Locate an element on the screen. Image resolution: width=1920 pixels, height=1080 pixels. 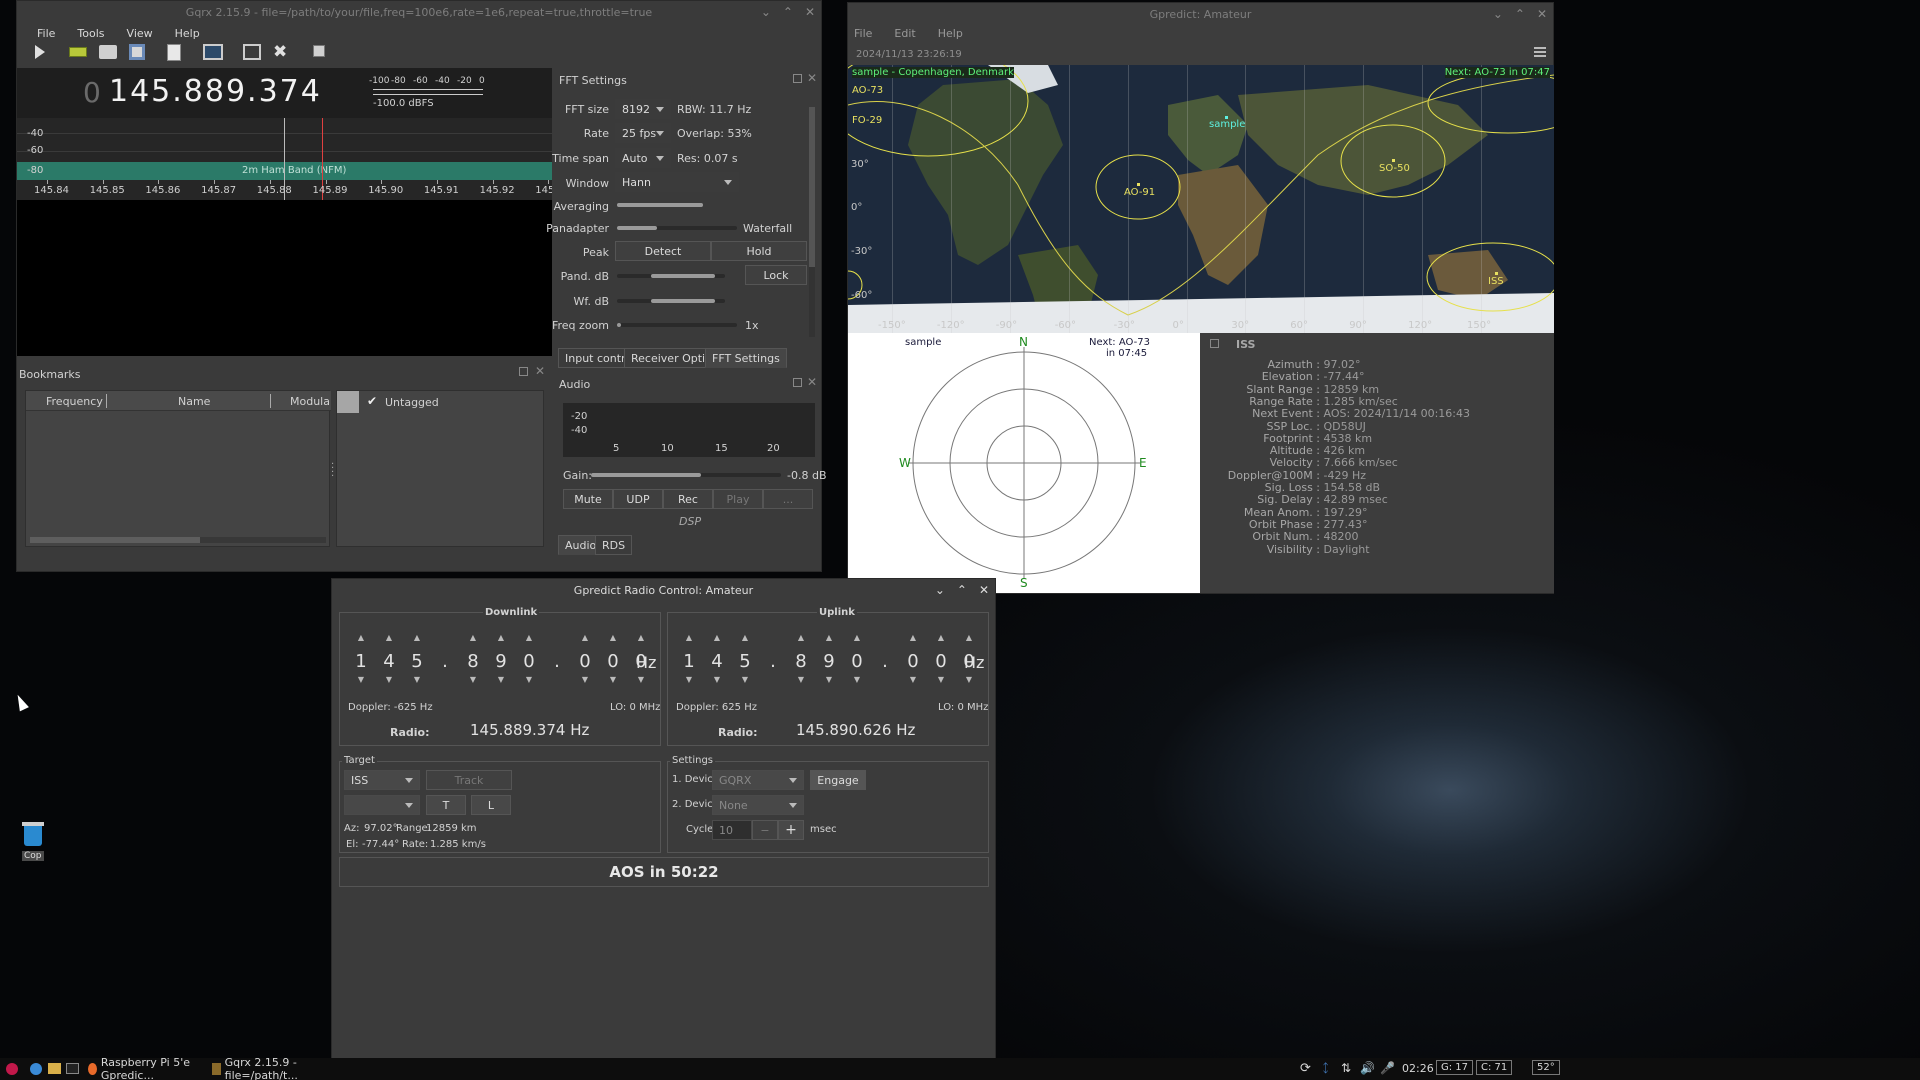
tab-fft-settings: FFT Settings is located at coordinates (746, 358).